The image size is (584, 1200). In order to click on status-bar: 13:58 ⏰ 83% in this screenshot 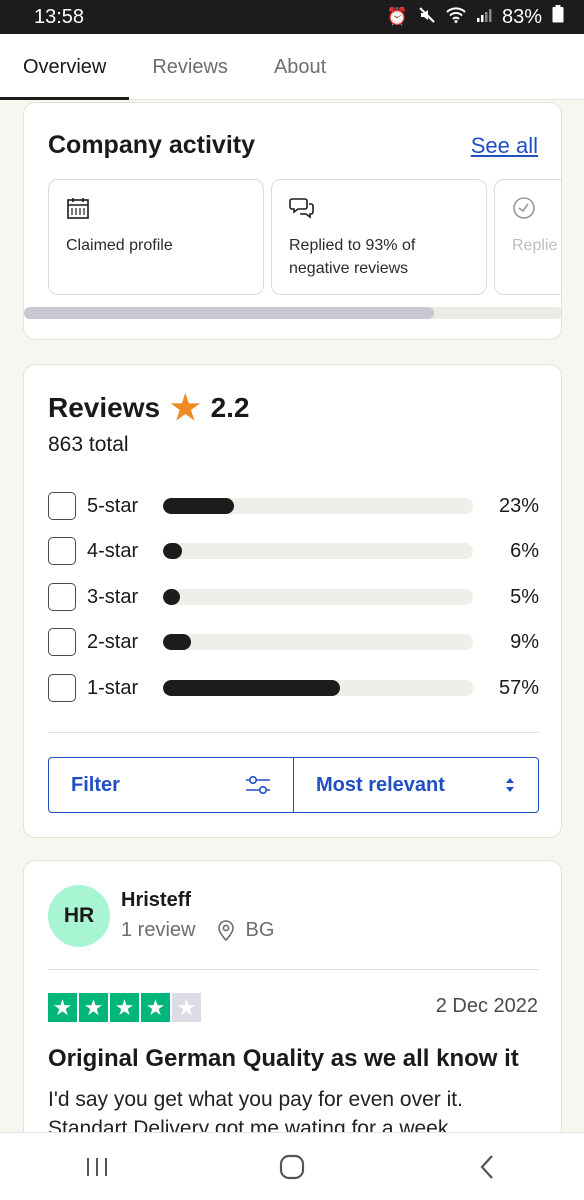, I will do `click(292, 17)`.